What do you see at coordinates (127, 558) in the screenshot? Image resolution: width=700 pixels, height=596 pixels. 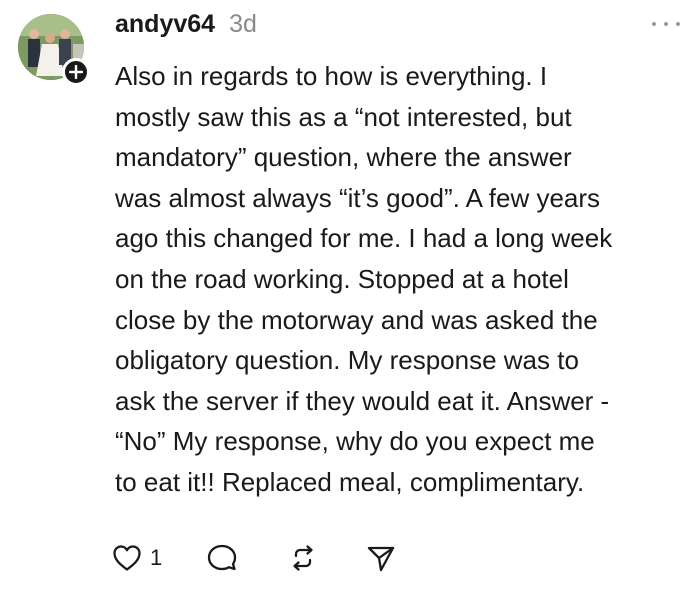 I see `heart-icon` at bounding box center [127, 558].